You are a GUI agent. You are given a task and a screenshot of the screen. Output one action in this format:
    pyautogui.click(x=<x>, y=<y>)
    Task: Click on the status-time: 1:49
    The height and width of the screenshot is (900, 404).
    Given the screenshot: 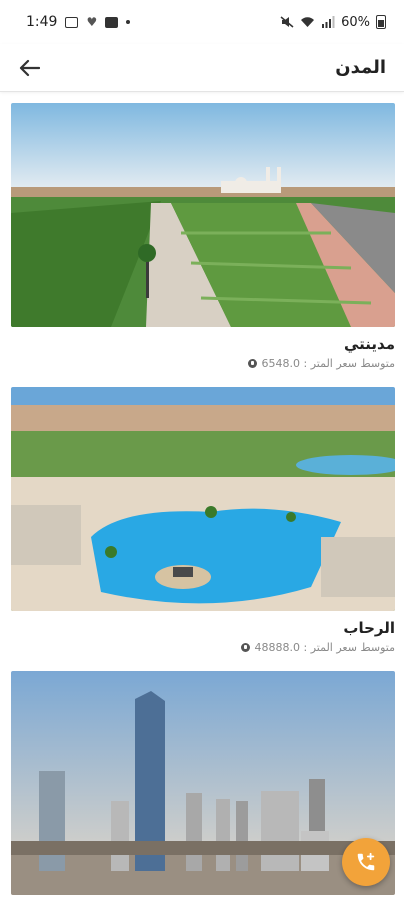 What is the action you would take?
    pyautogui.click(x=42, y=22)
    